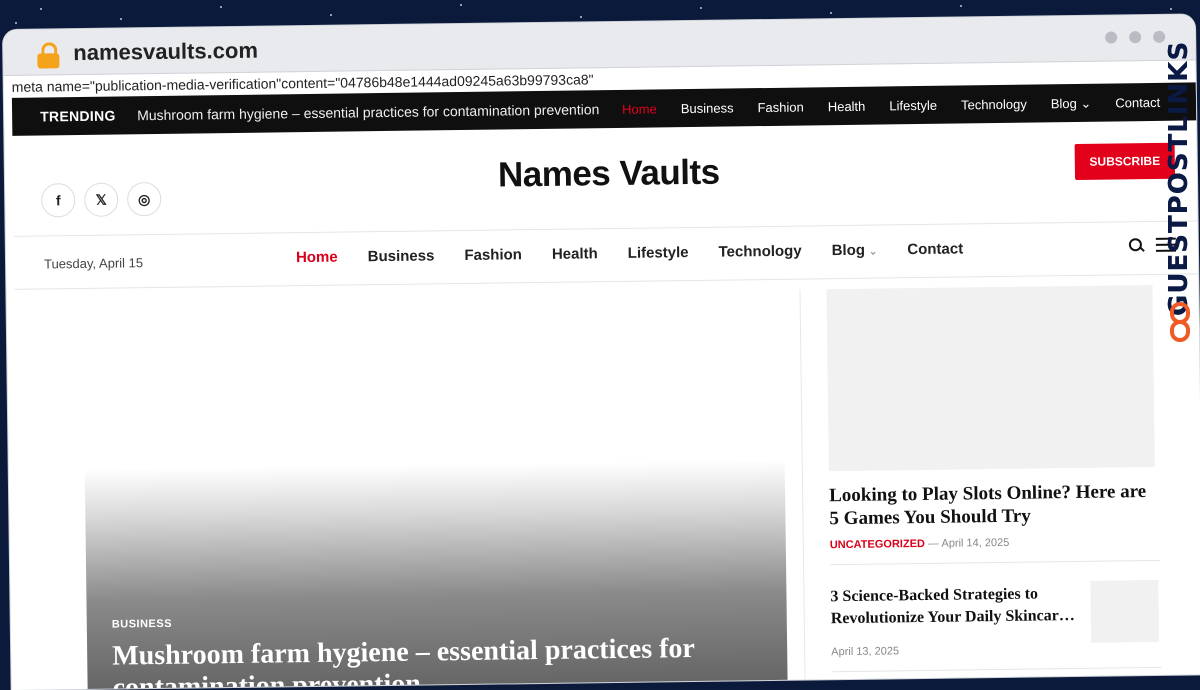  Describe the element at coordinates (848, 250) in the screenshot. I see `nav-blog-label: Blog` at that location.